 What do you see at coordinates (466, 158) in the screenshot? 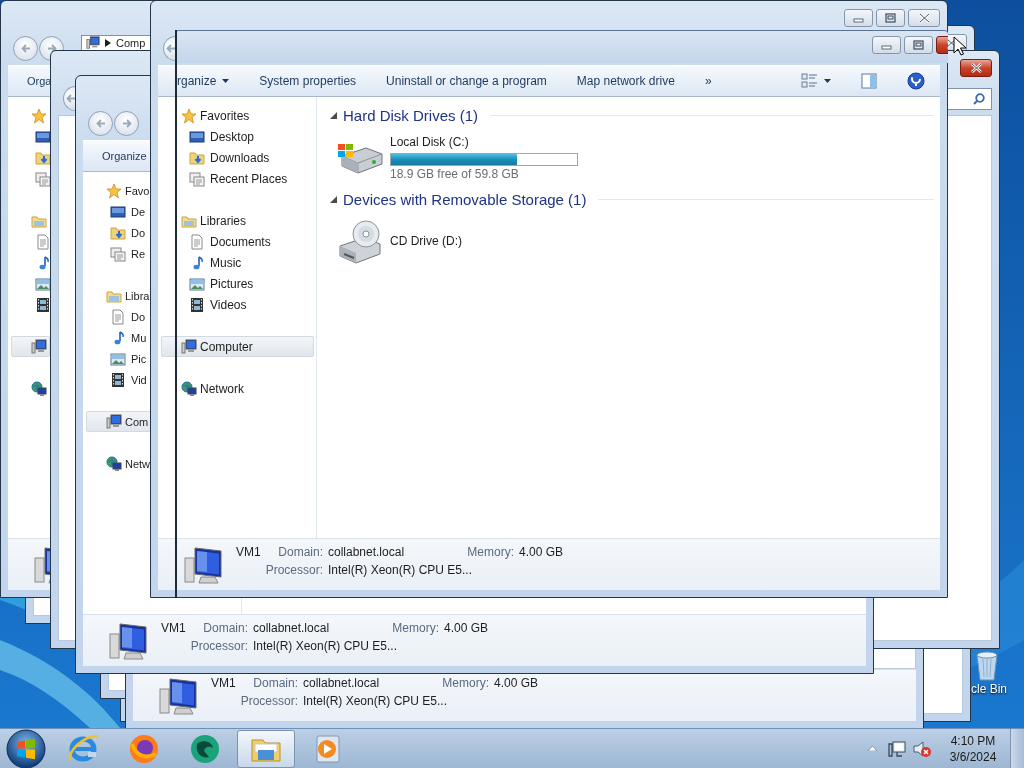
I see `drive-item: Local Disk (C:) 18.9 GB free of 59.8 GB` at bounding box center [466, 158].